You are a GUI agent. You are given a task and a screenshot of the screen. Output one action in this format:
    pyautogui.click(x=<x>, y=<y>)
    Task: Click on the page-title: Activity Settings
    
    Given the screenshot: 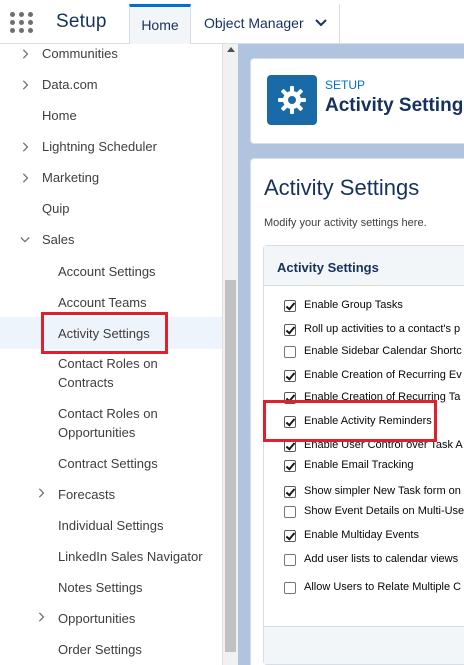 What is the action you would take?
    pyautogui.click(x=342, y=187)
    